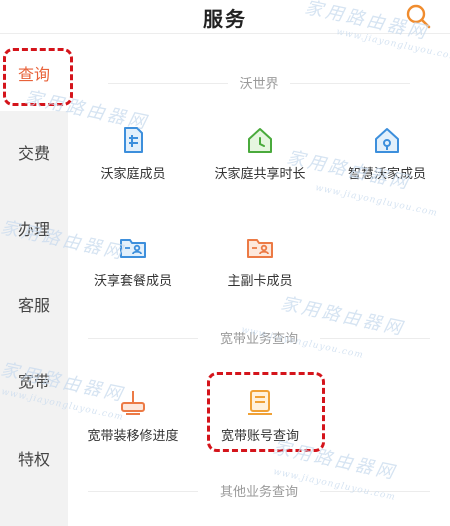  I want to click on tile-main-sub-card-member: 主副卡成员, so click(260, 260).